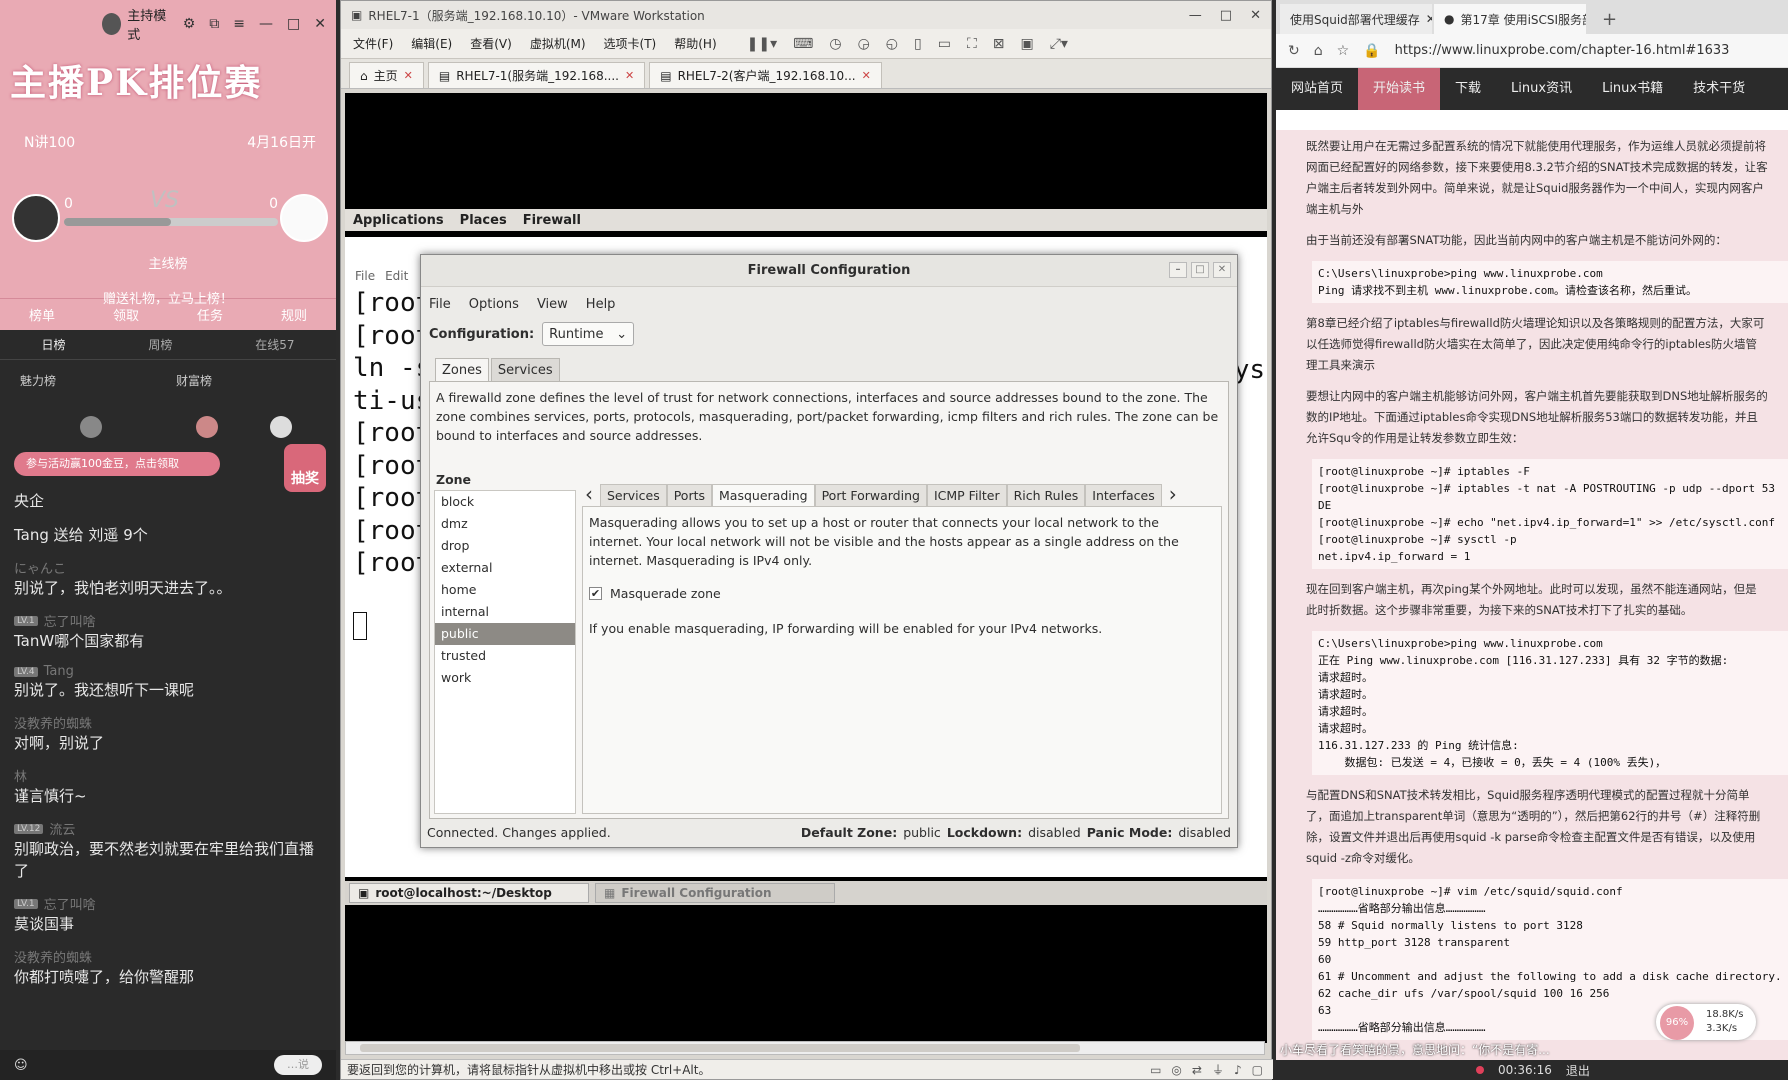 This screenshot has height=1080, width=1788. Describe the element at coordinates (1468, 89) in the screenshot. I see `nav-download: 下载` at that location.